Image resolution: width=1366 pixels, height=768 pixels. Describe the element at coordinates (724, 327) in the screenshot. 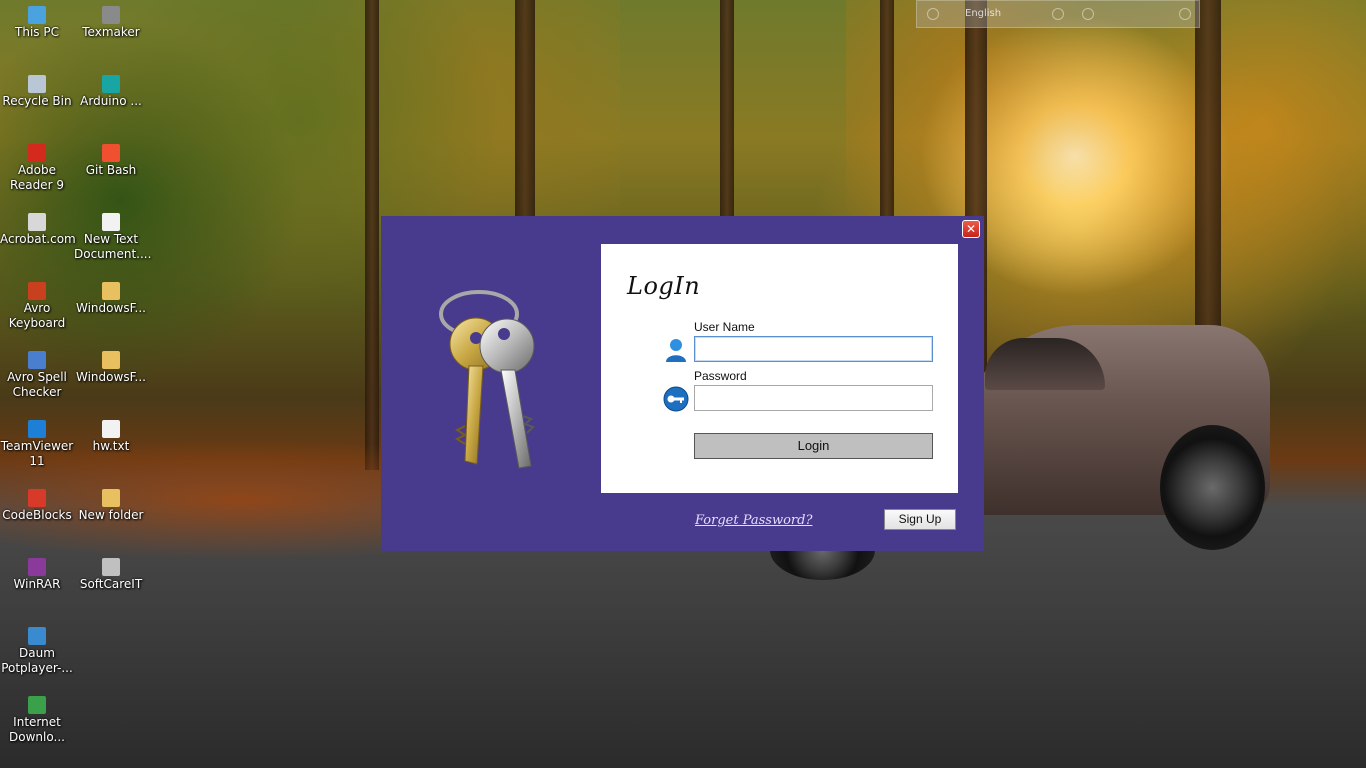

I see `username-label: User Name` at that location.